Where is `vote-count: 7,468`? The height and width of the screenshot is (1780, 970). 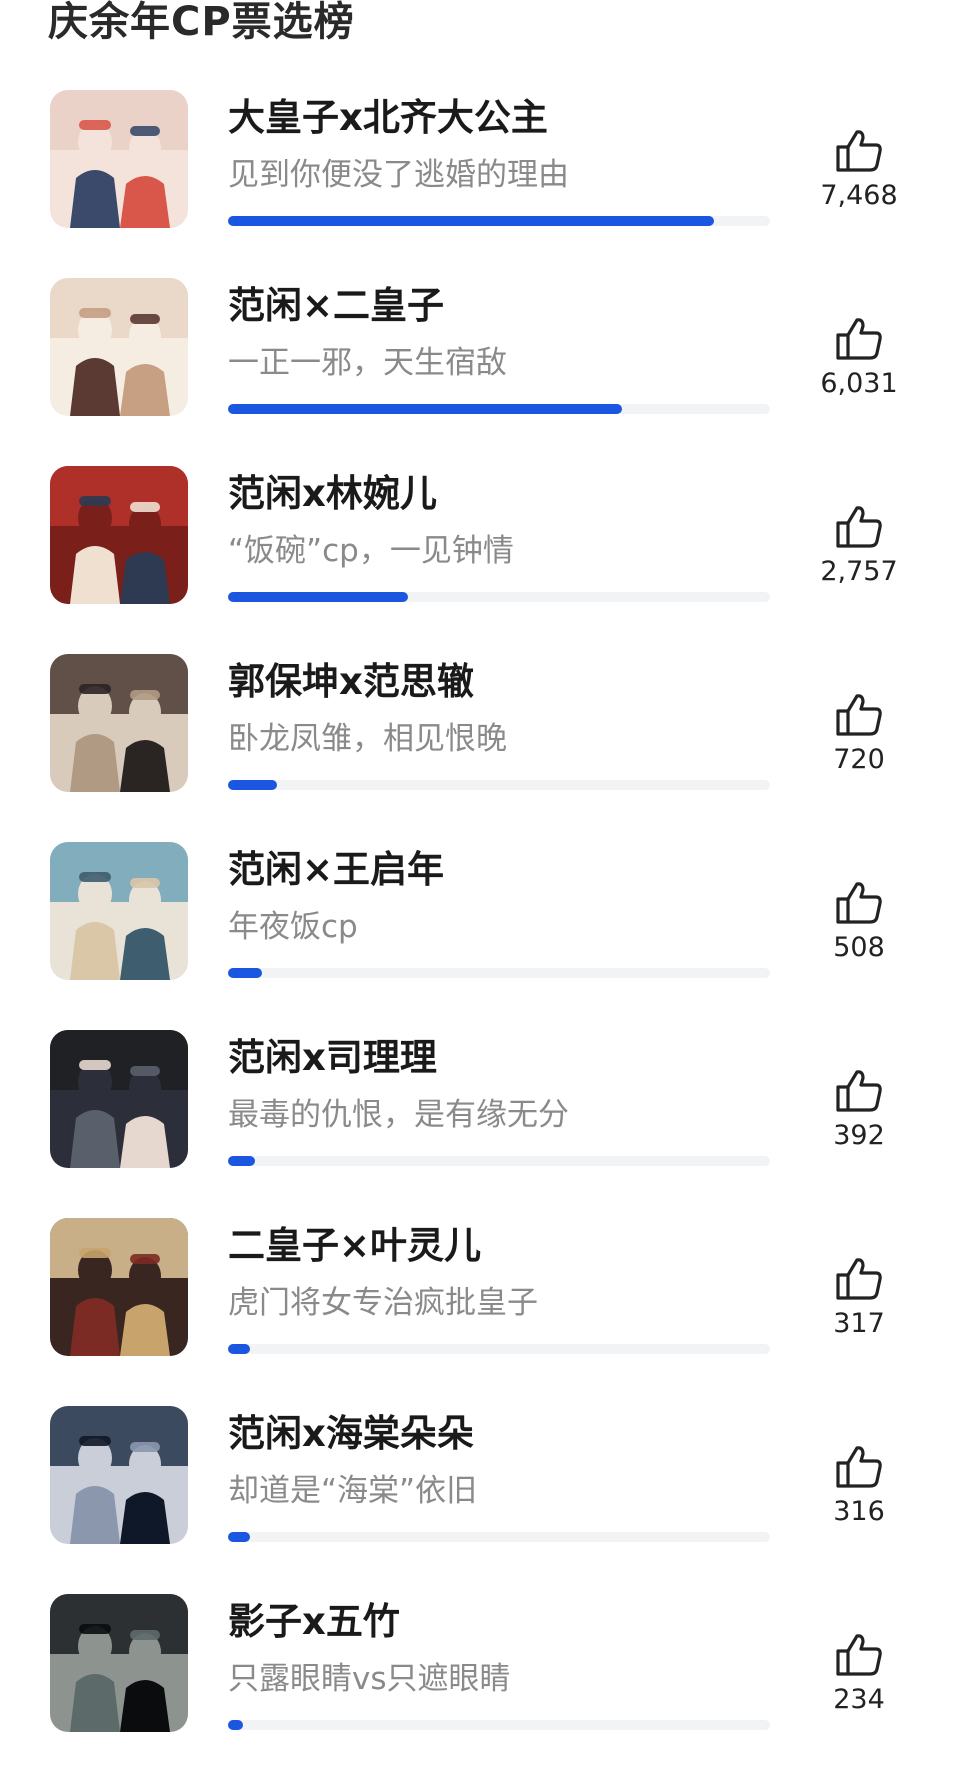 vote-count: 7,468 is located at coordinates (859, 195).